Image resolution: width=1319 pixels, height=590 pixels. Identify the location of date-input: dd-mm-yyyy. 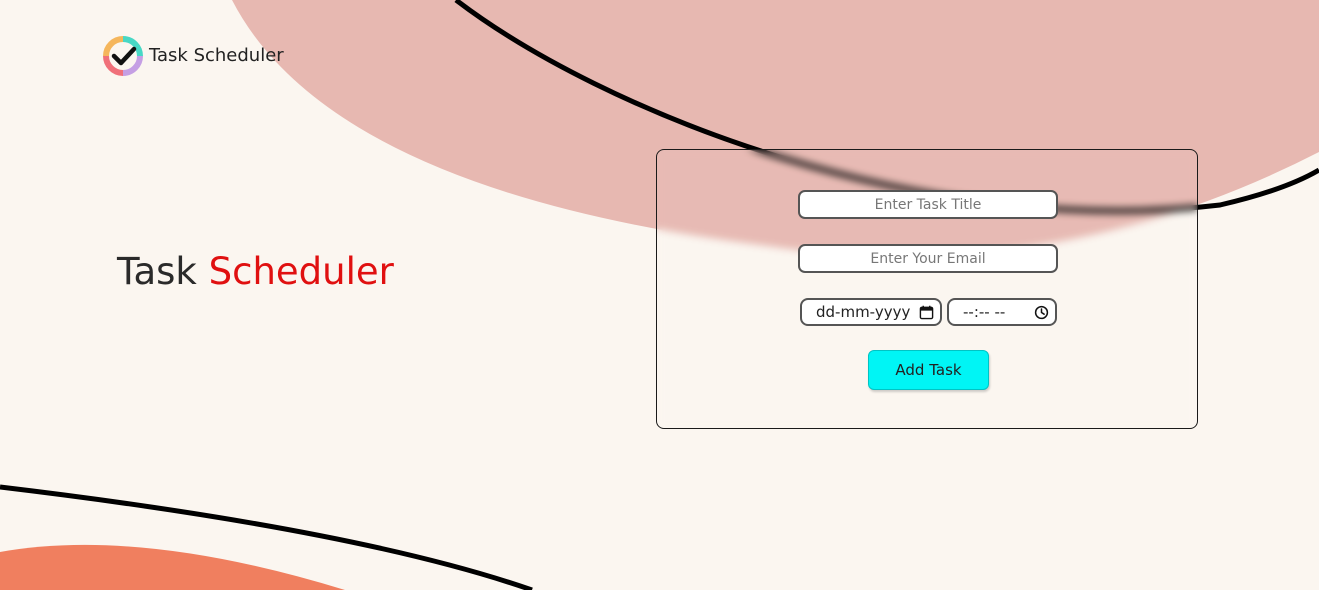
(871, 312).